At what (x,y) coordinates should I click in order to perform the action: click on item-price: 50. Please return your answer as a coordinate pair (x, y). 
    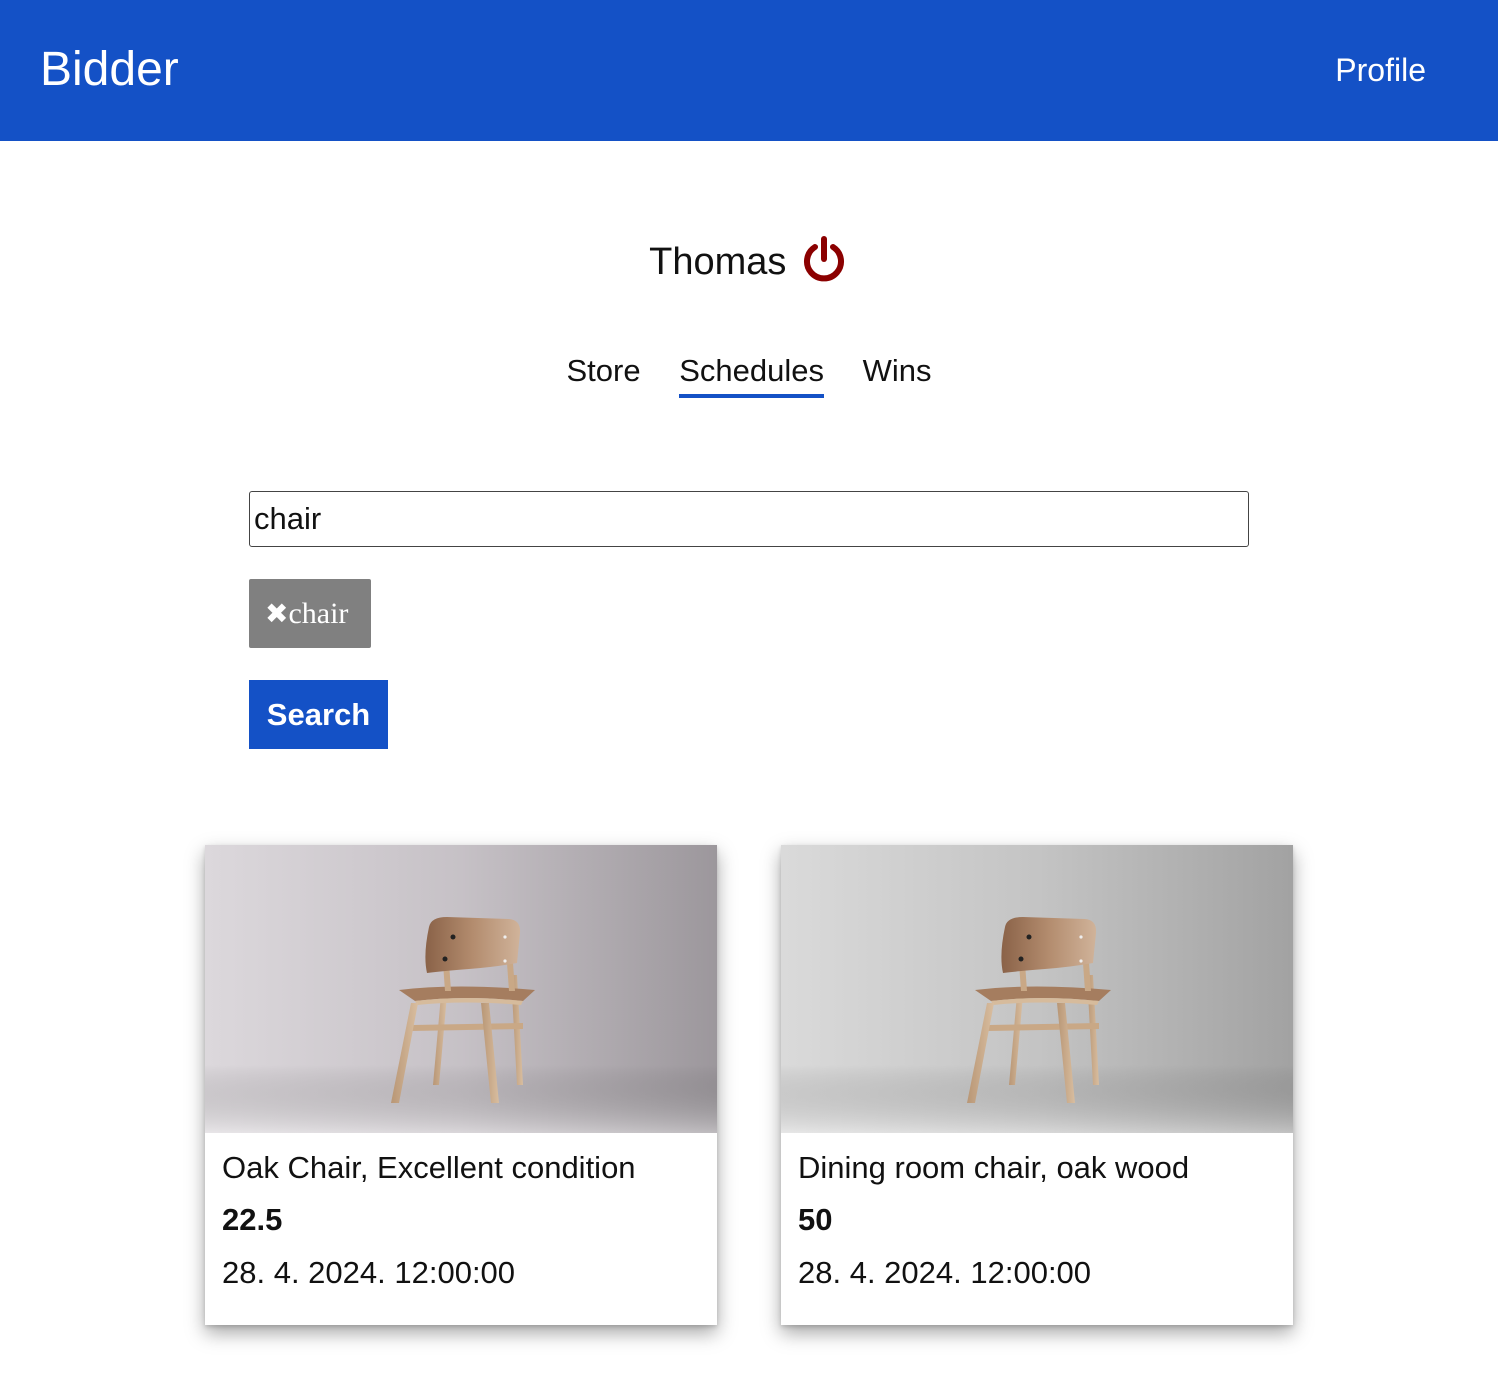
    Looking at the image, I should click on (815, 1219).